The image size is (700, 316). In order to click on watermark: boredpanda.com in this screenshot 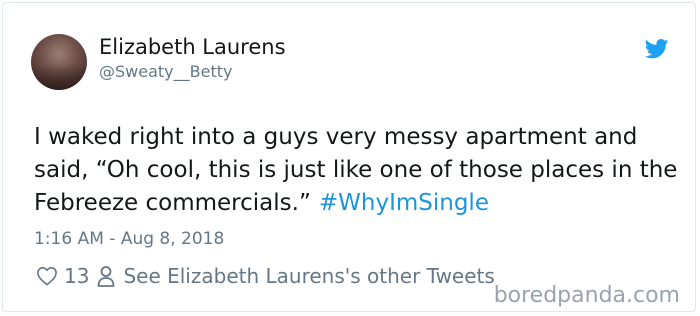, I will do `click(586, 295)`.